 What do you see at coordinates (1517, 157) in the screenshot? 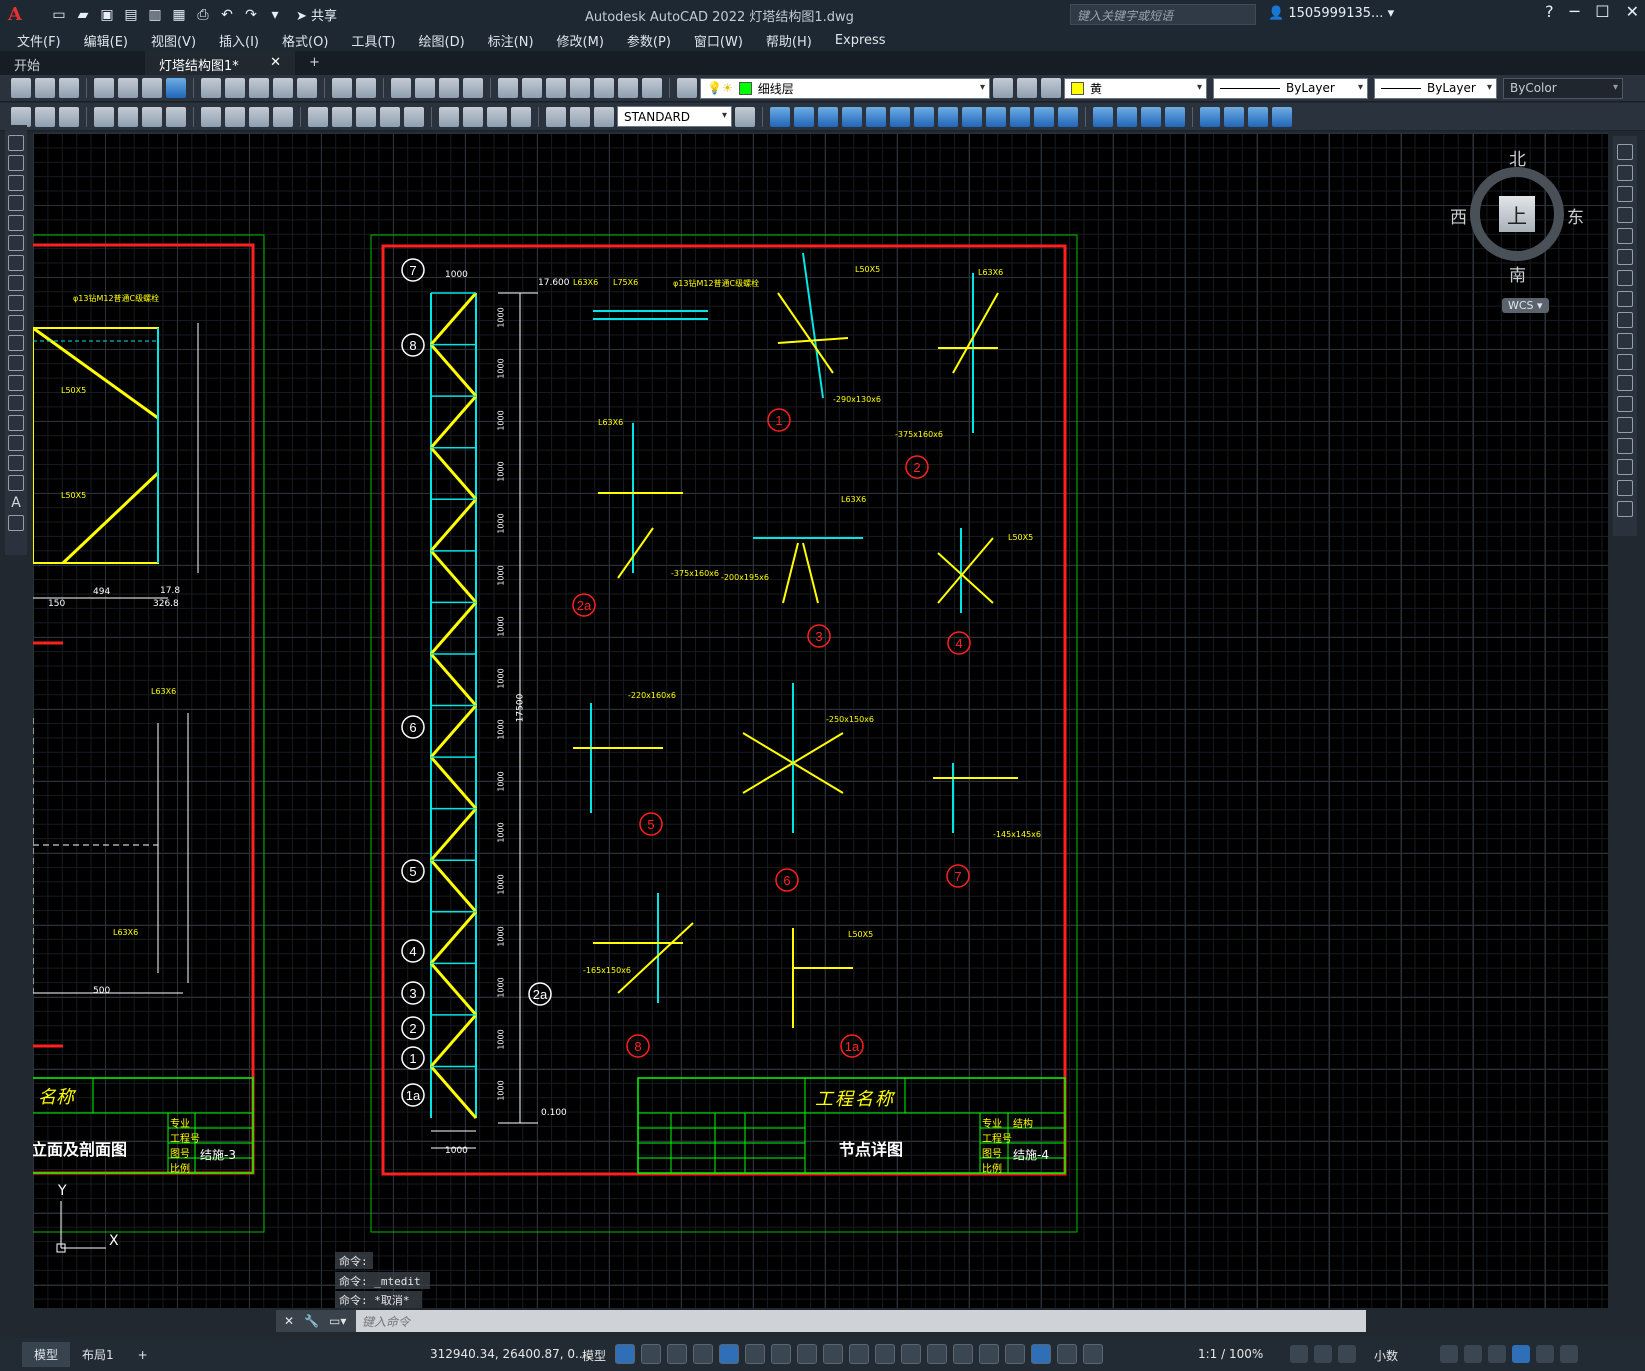
I see `compass-north: 北` at bounding box center [1517, 157].